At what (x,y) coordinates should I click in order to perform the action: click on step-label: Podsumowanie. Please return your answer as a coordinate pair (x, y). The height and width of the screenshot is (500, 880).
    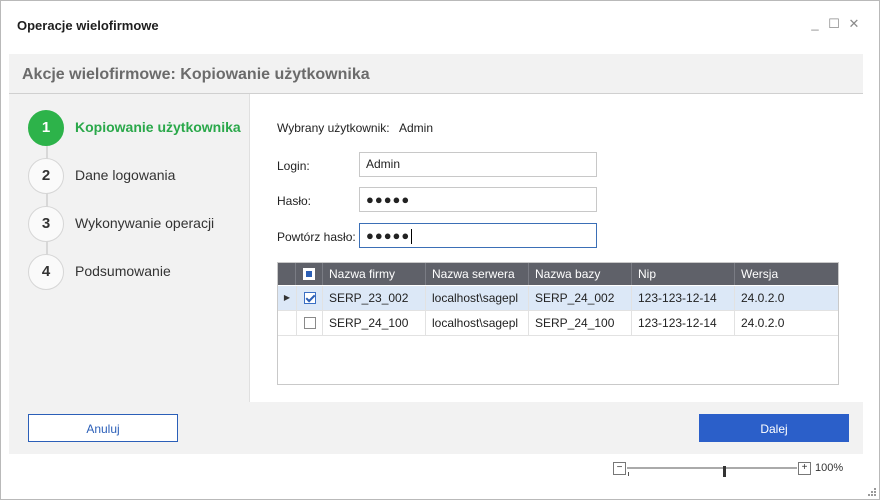
    Looking at the image, I should click on (123, 271).